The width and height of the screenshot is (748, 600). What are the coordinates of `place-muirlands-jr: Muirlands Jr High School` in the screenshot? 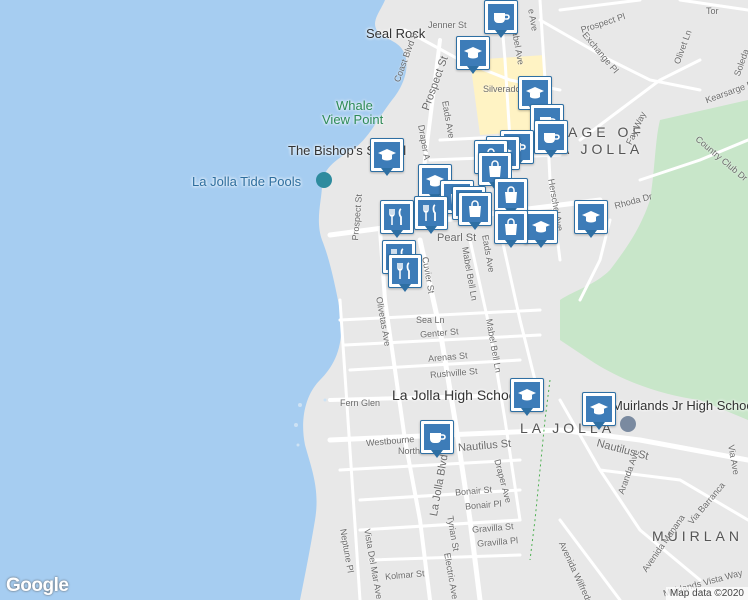 It's located at (680, 405).